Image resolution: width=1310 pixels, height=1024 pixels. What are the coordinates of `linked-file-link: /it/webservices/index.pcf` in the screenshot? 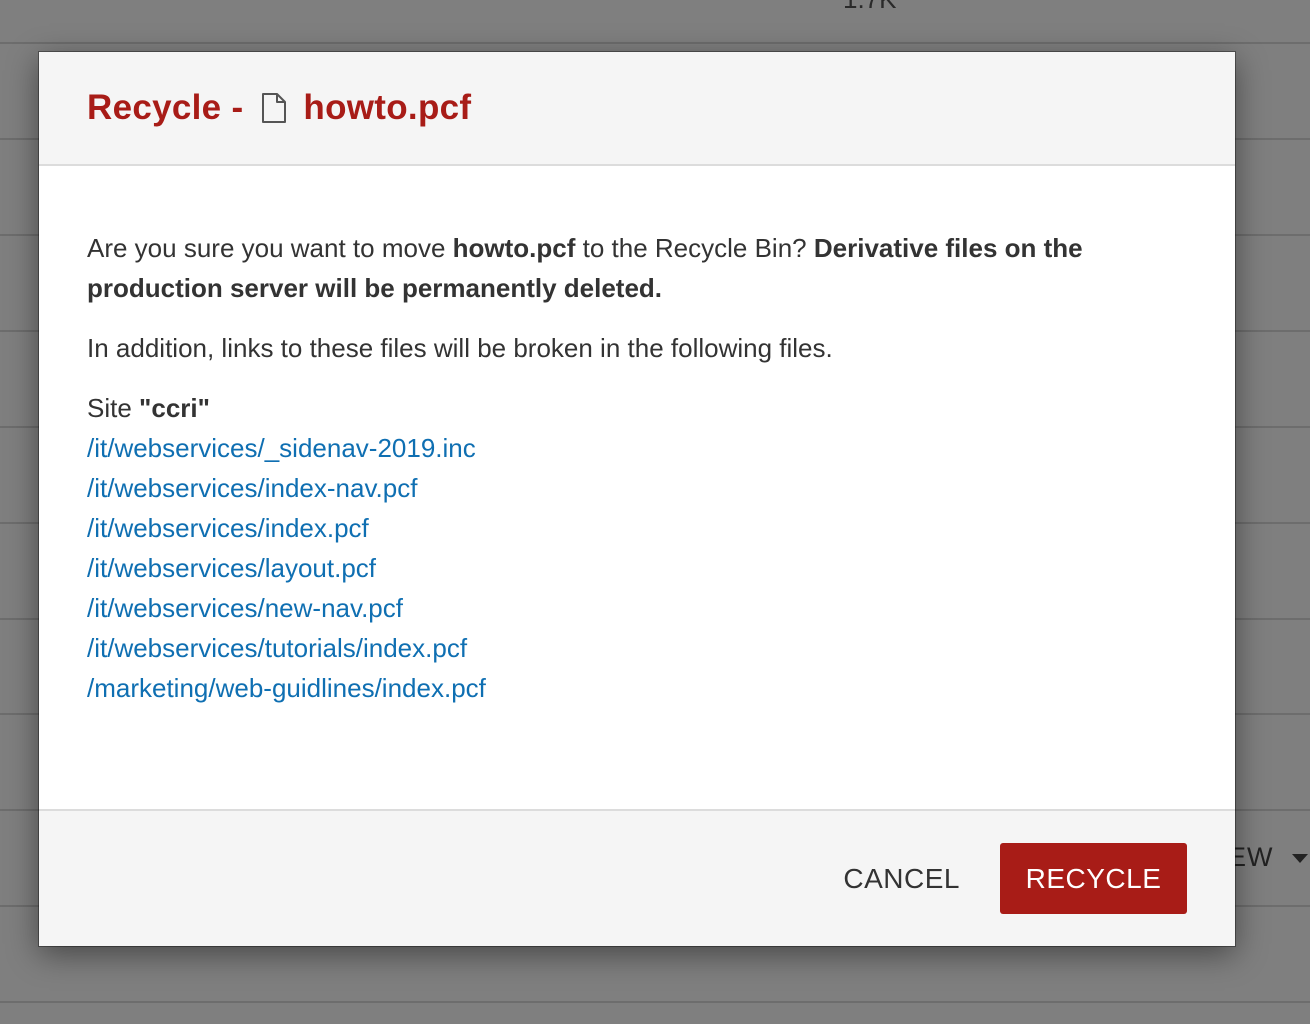 It's located at (228, 528).